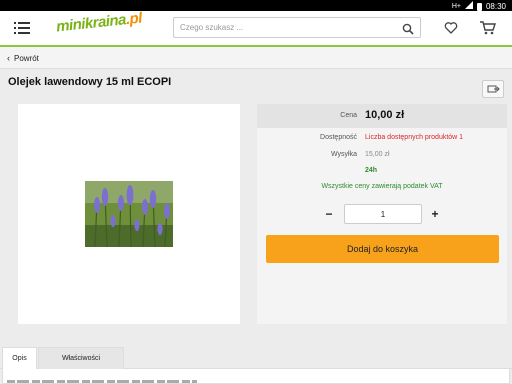 The image size is (512, 384). I want to click on product-image, so click(129, 214).